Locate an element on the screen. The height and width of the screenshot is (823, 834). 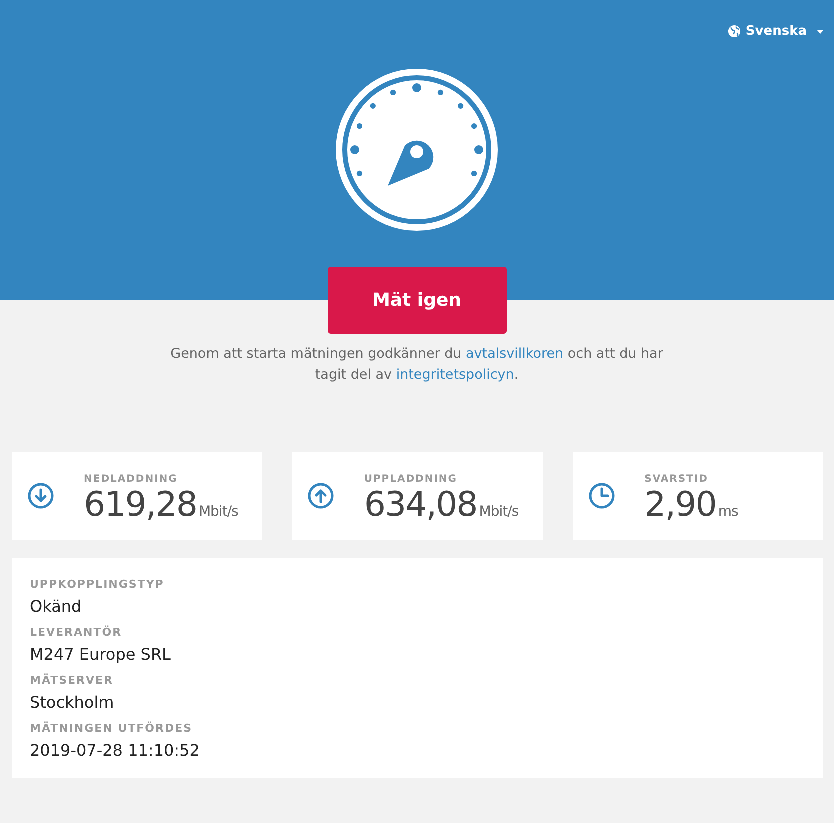
detail-value: M247 Europe SRL is located at coordinates (101, 654).